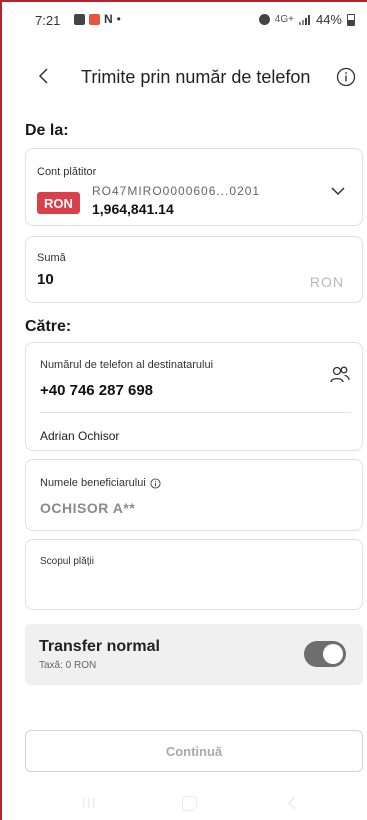 Image resolution: width=367 pixels, height=820 pixels. I want to click on info-button, so click(346, 77).